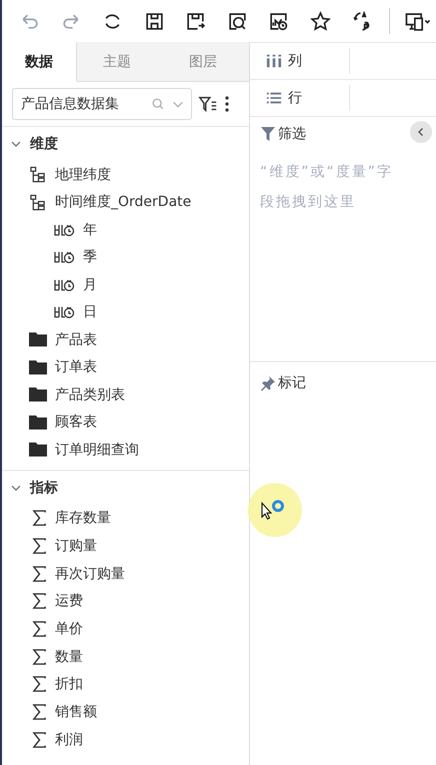 The height and width of the screenshot is (765, 436). Describe the element at coordinates (274, 98) in the screenshot. I see `rows-icon` at that location.